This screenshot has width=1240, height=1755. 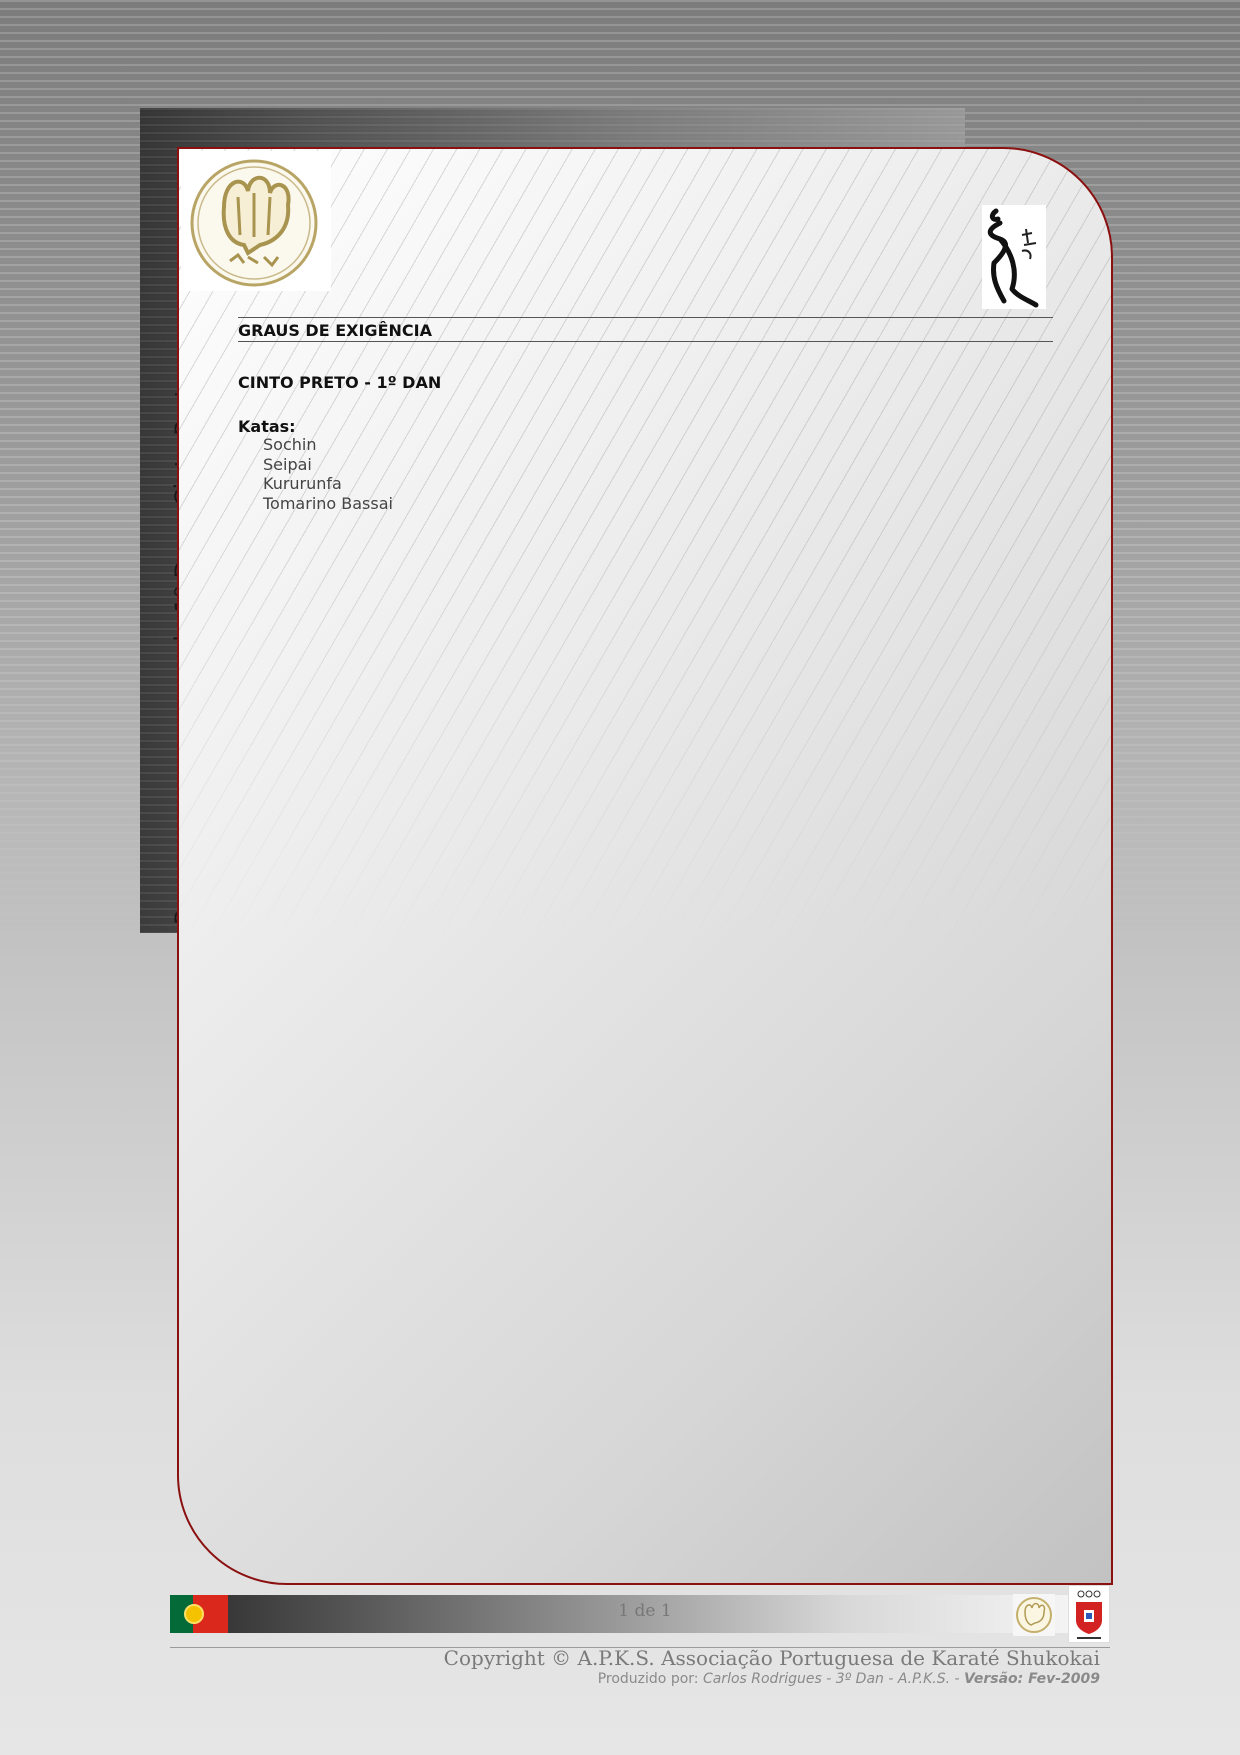 I want to click on grade-title: CINTO PRETO - 1º DAN, so click(x=340, y=382).